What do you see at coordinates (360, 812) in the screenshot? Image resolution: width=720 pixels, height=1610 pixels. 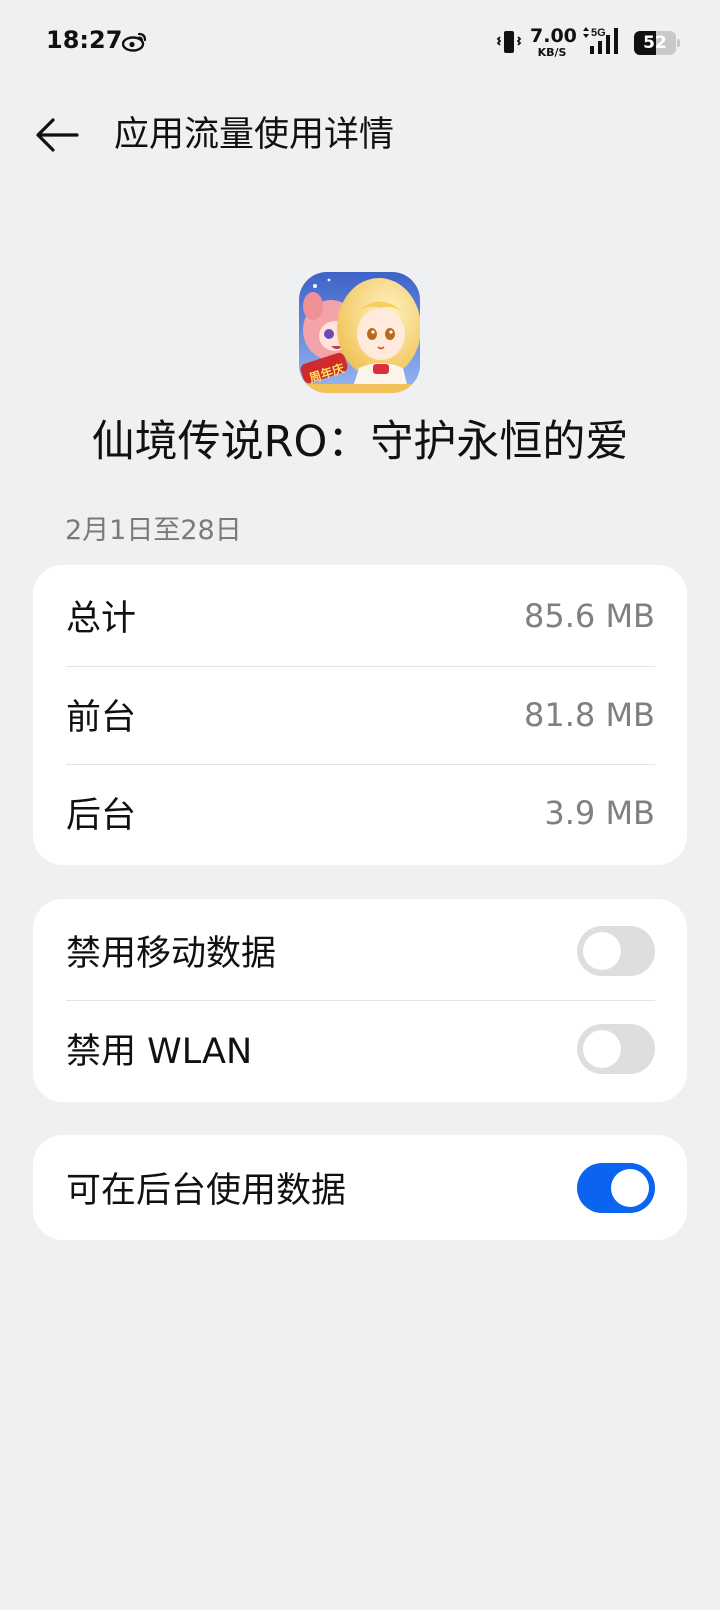 I see `usage-row-background: 后台 3.9 MB` at bounding box center [360, 812].